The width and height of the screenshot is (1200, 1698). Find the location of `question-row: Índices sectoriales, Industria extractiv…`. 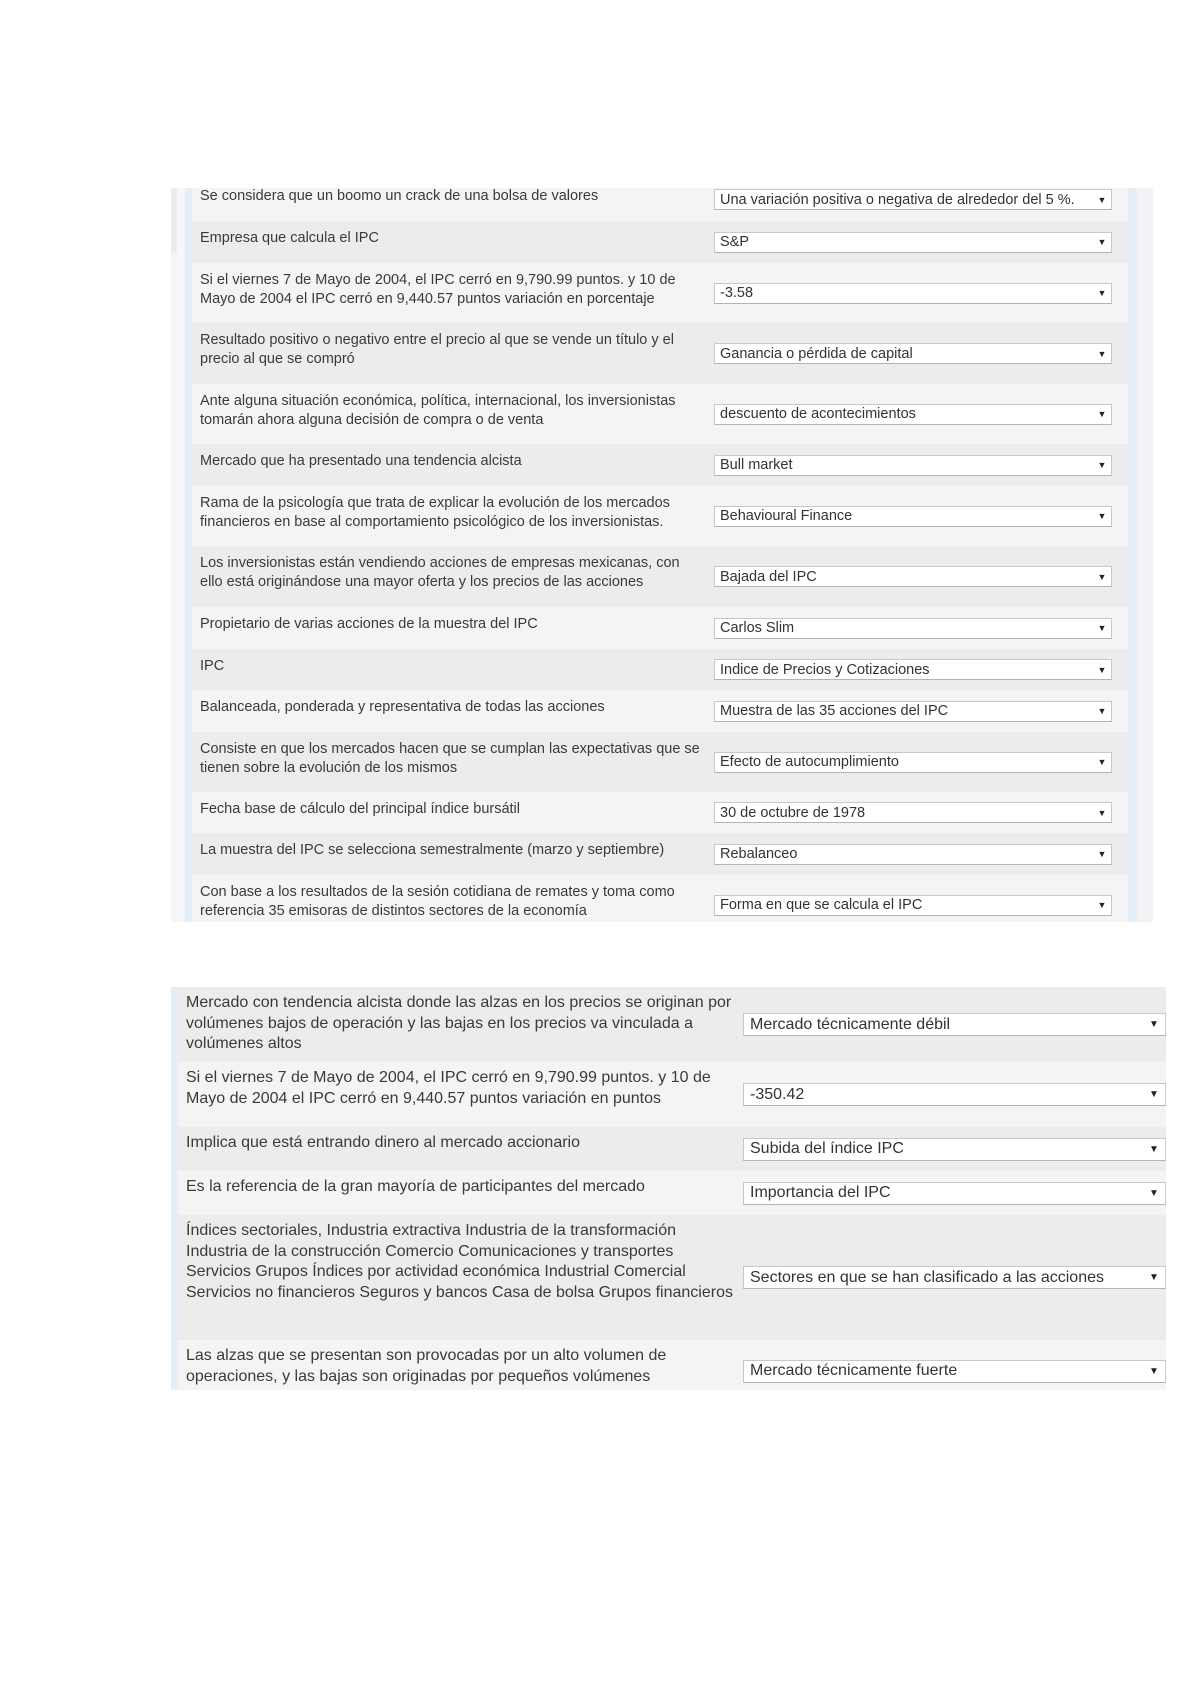

question-row: Índices sectoriales, Industria extractiv… is located at coordinates (672, 1277).